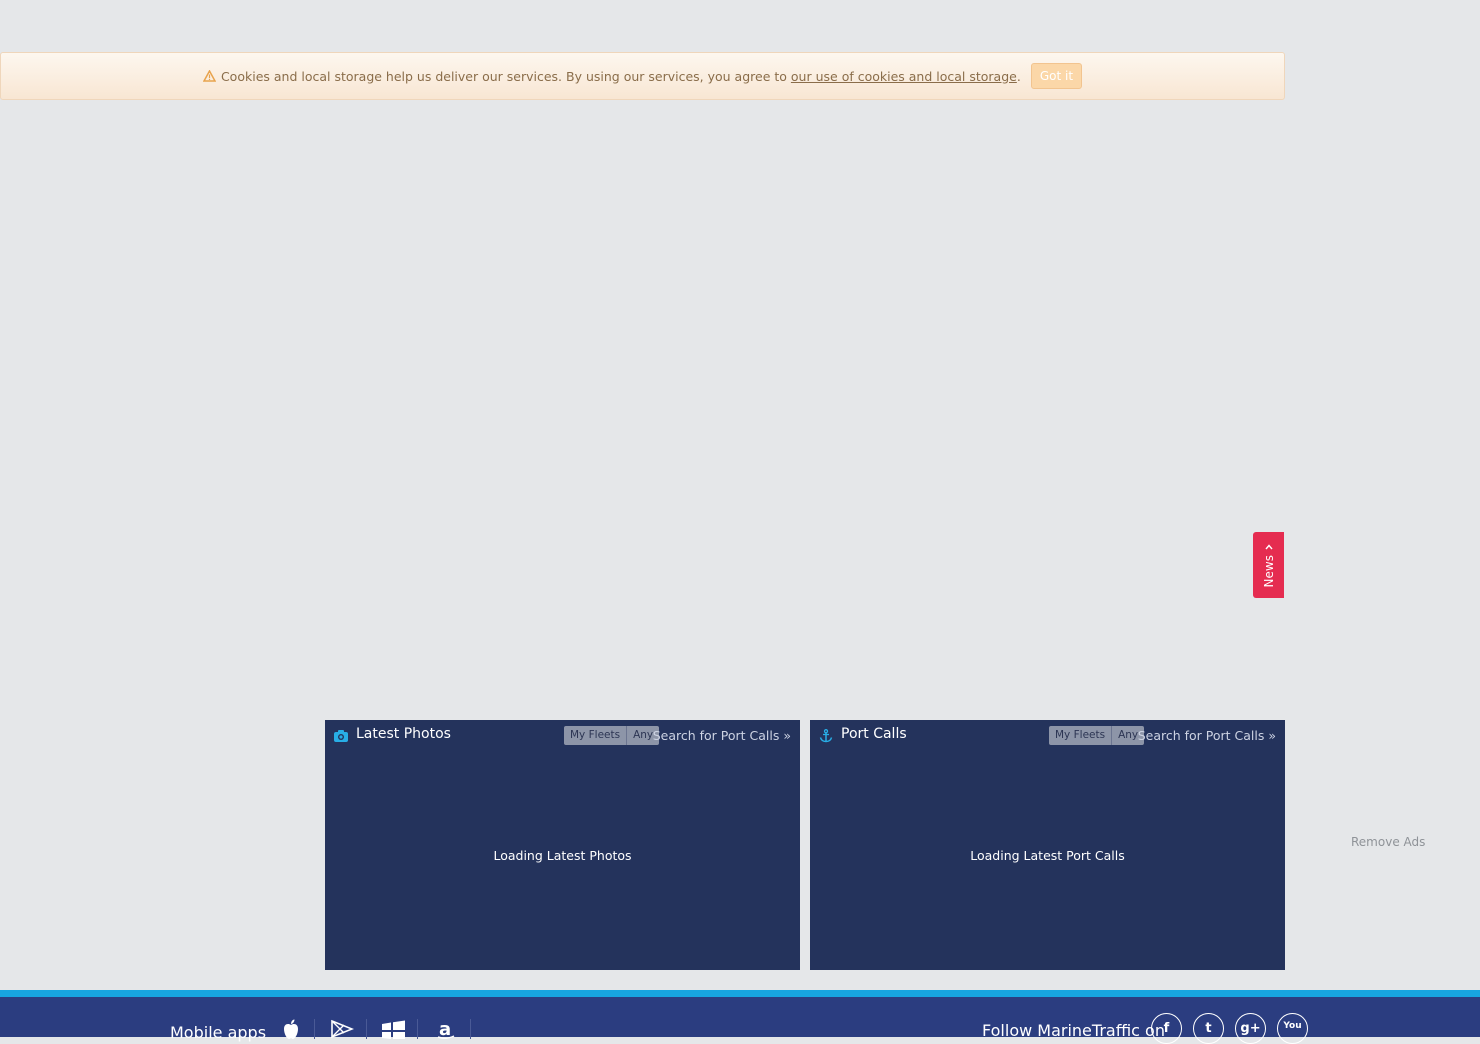  What do you see at coordinates (348, 1029) in the screenshot?
I see `google-play-icon` at bounding box center [348, 1029].